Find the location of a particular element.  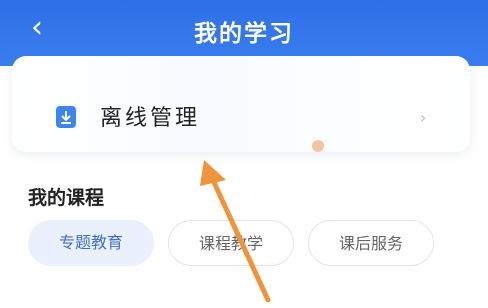

chevron-right-icon: › is located at coordinates (423, 117).